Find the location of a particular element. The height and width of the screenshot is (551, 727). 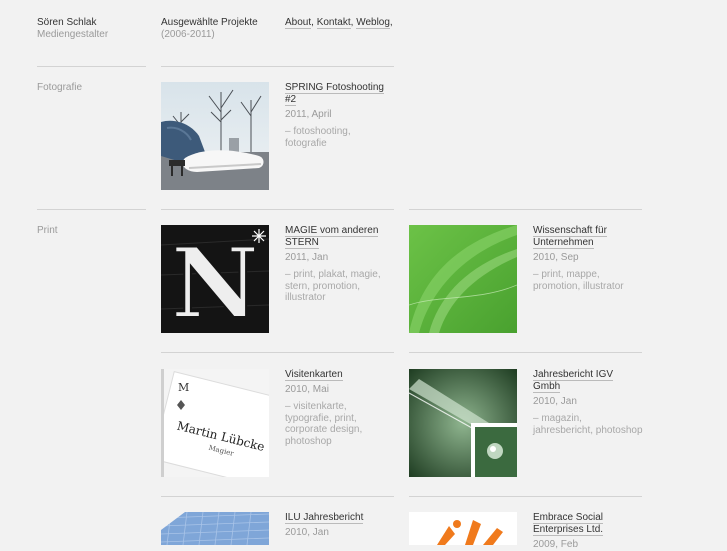

magie-poster-image: N is located at coordinates (215, 279).